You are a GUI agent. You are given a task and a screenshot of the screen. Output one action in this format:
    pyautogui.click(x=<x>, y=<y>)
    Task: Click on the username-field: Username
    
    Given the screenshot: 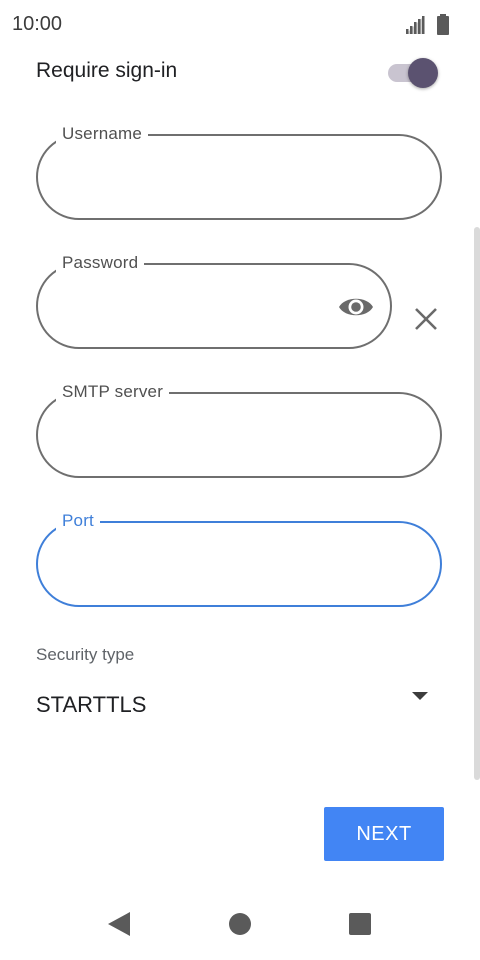 What is the action you would take?
    pyautogui.click(x=239, y=171)
    